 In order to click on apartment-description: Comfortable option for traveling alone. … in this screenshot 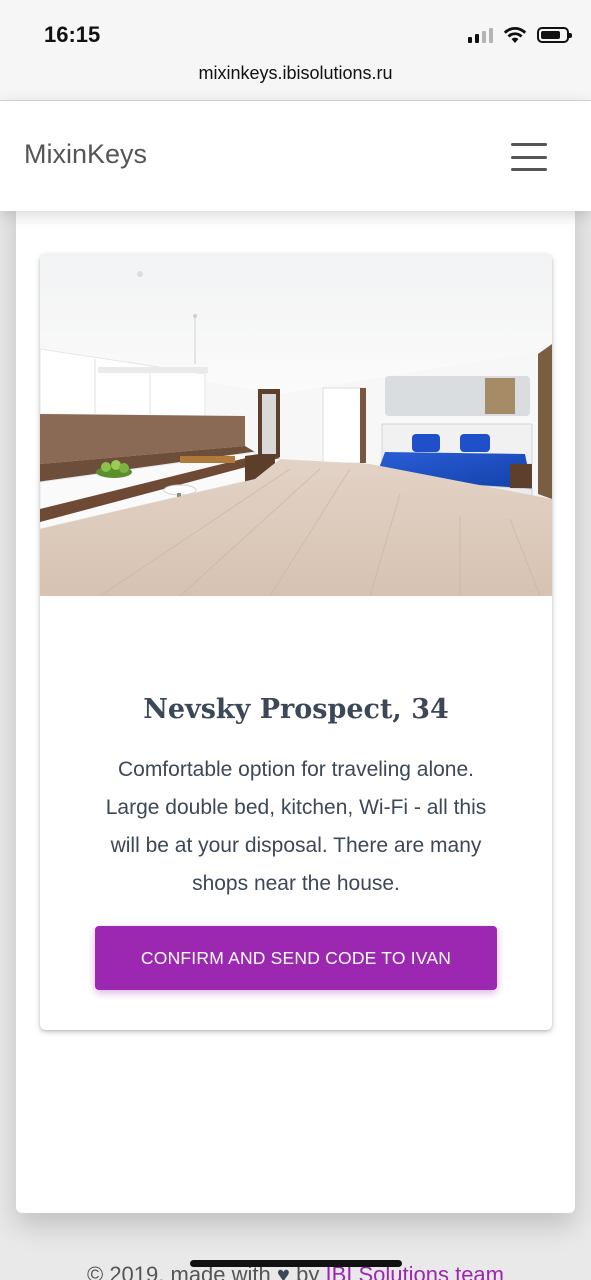, I will do `click(296, 826)`.